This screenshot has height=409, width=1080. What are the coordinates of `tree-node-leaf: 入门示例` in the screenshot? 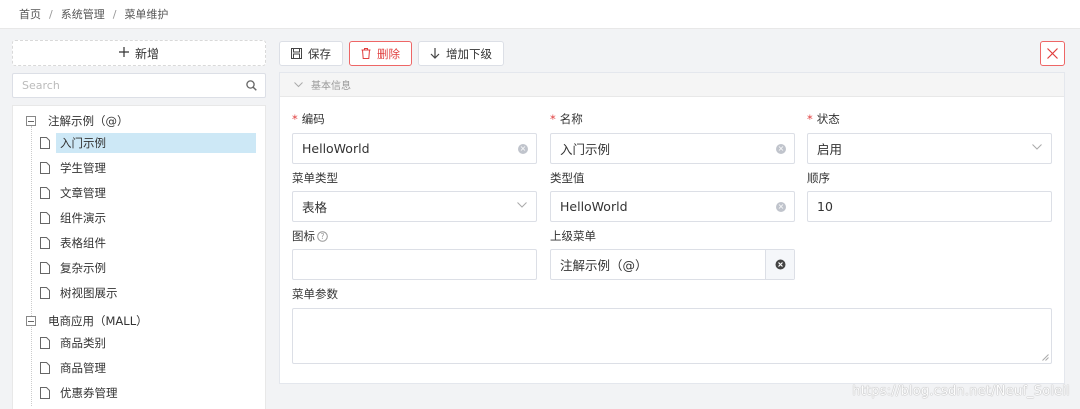 It's located at (148, 143).